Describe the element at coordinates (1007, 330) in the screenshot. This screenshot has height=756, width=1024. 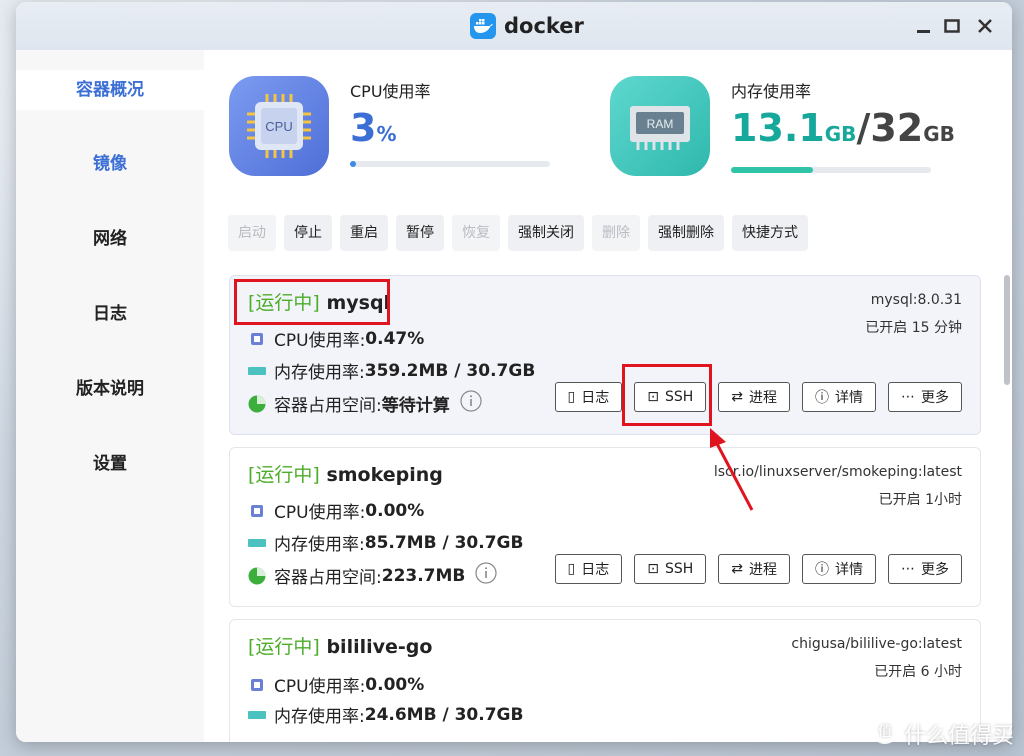
I see `scrollbar-thumb` at that location.